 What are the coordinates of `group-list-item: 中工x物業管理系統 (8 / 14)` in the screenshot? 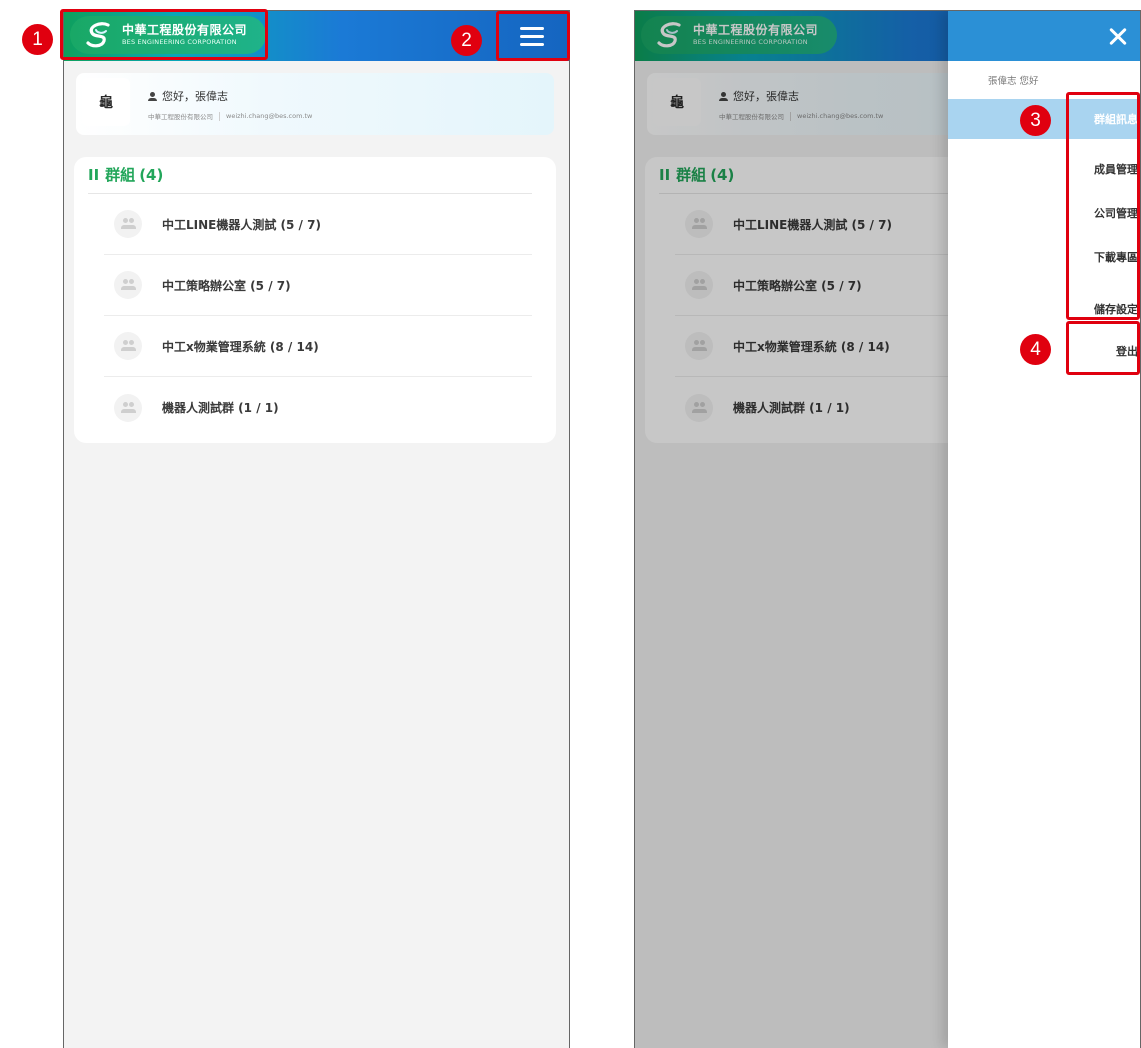 It's located at (318, 346).